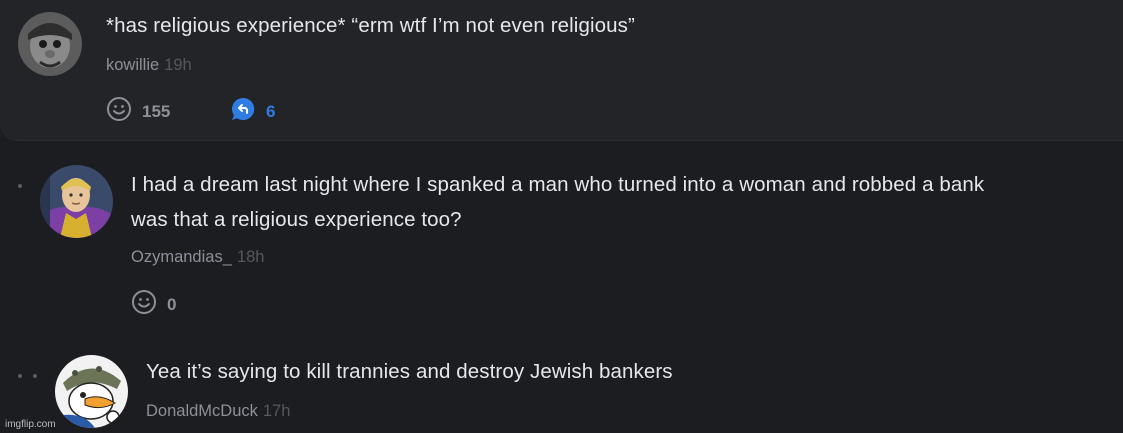  I want to click on comment-username: kowillie, so click(132, 65).